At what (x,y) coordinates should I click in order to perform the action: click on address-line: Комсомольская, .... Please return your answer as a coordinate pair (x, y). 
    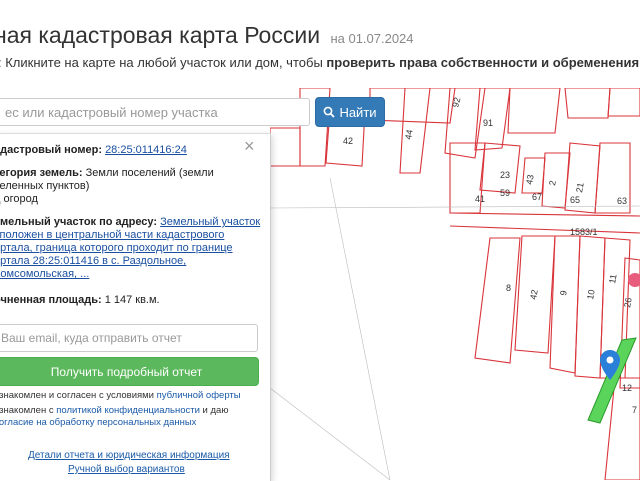
    Looking at the image, I should click on (44, 274).